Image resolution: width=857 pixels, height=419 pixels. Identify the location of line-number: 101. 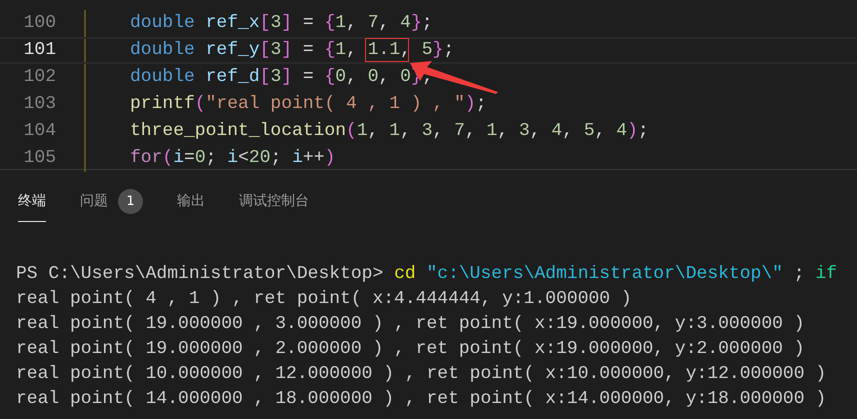
(39, 50).